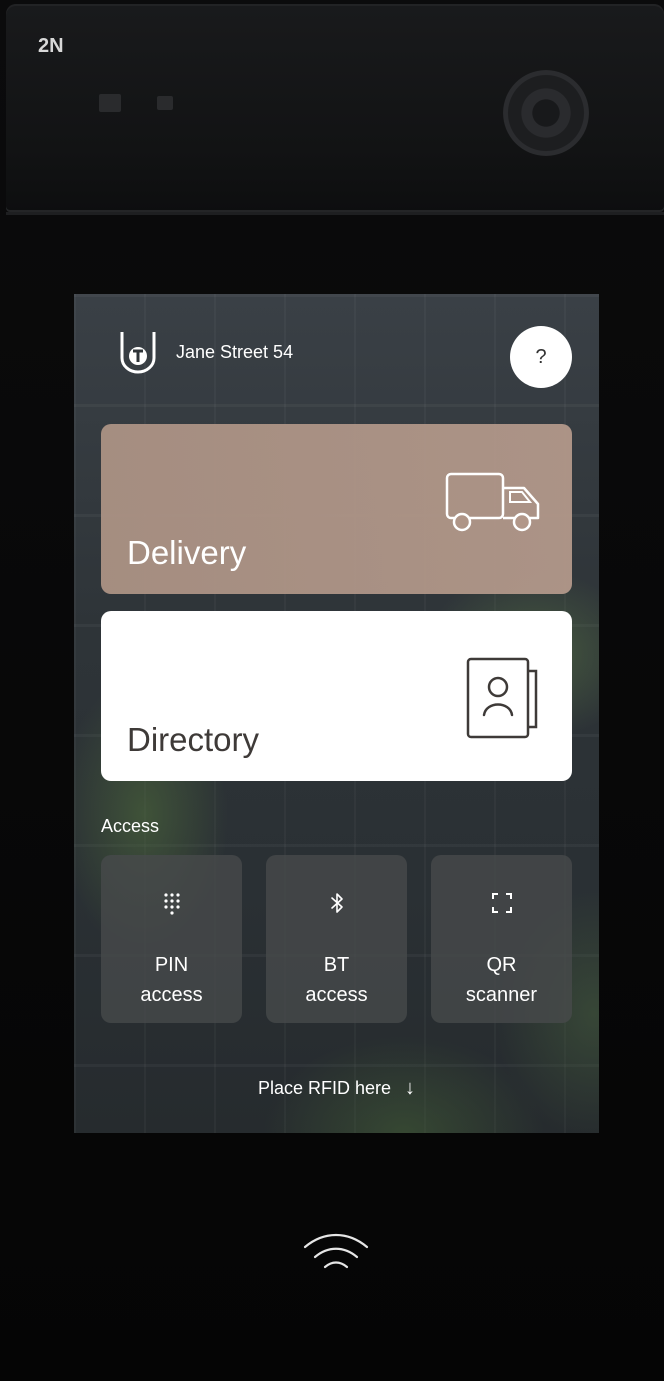 The width and height of the screenshot is (664, 1381). What do you see at coordinates (171, 904) in the screenshot?
I see `keypad-icon` at bounding box center [171, 904].